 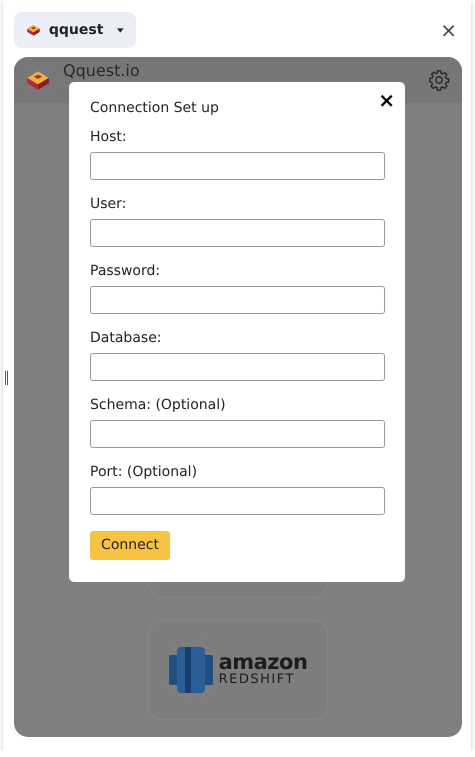 What do you see at coordinates (155, 108) in the screenshot?
I see `modal-title: Connection Set up` at bounding box center [155, 108].